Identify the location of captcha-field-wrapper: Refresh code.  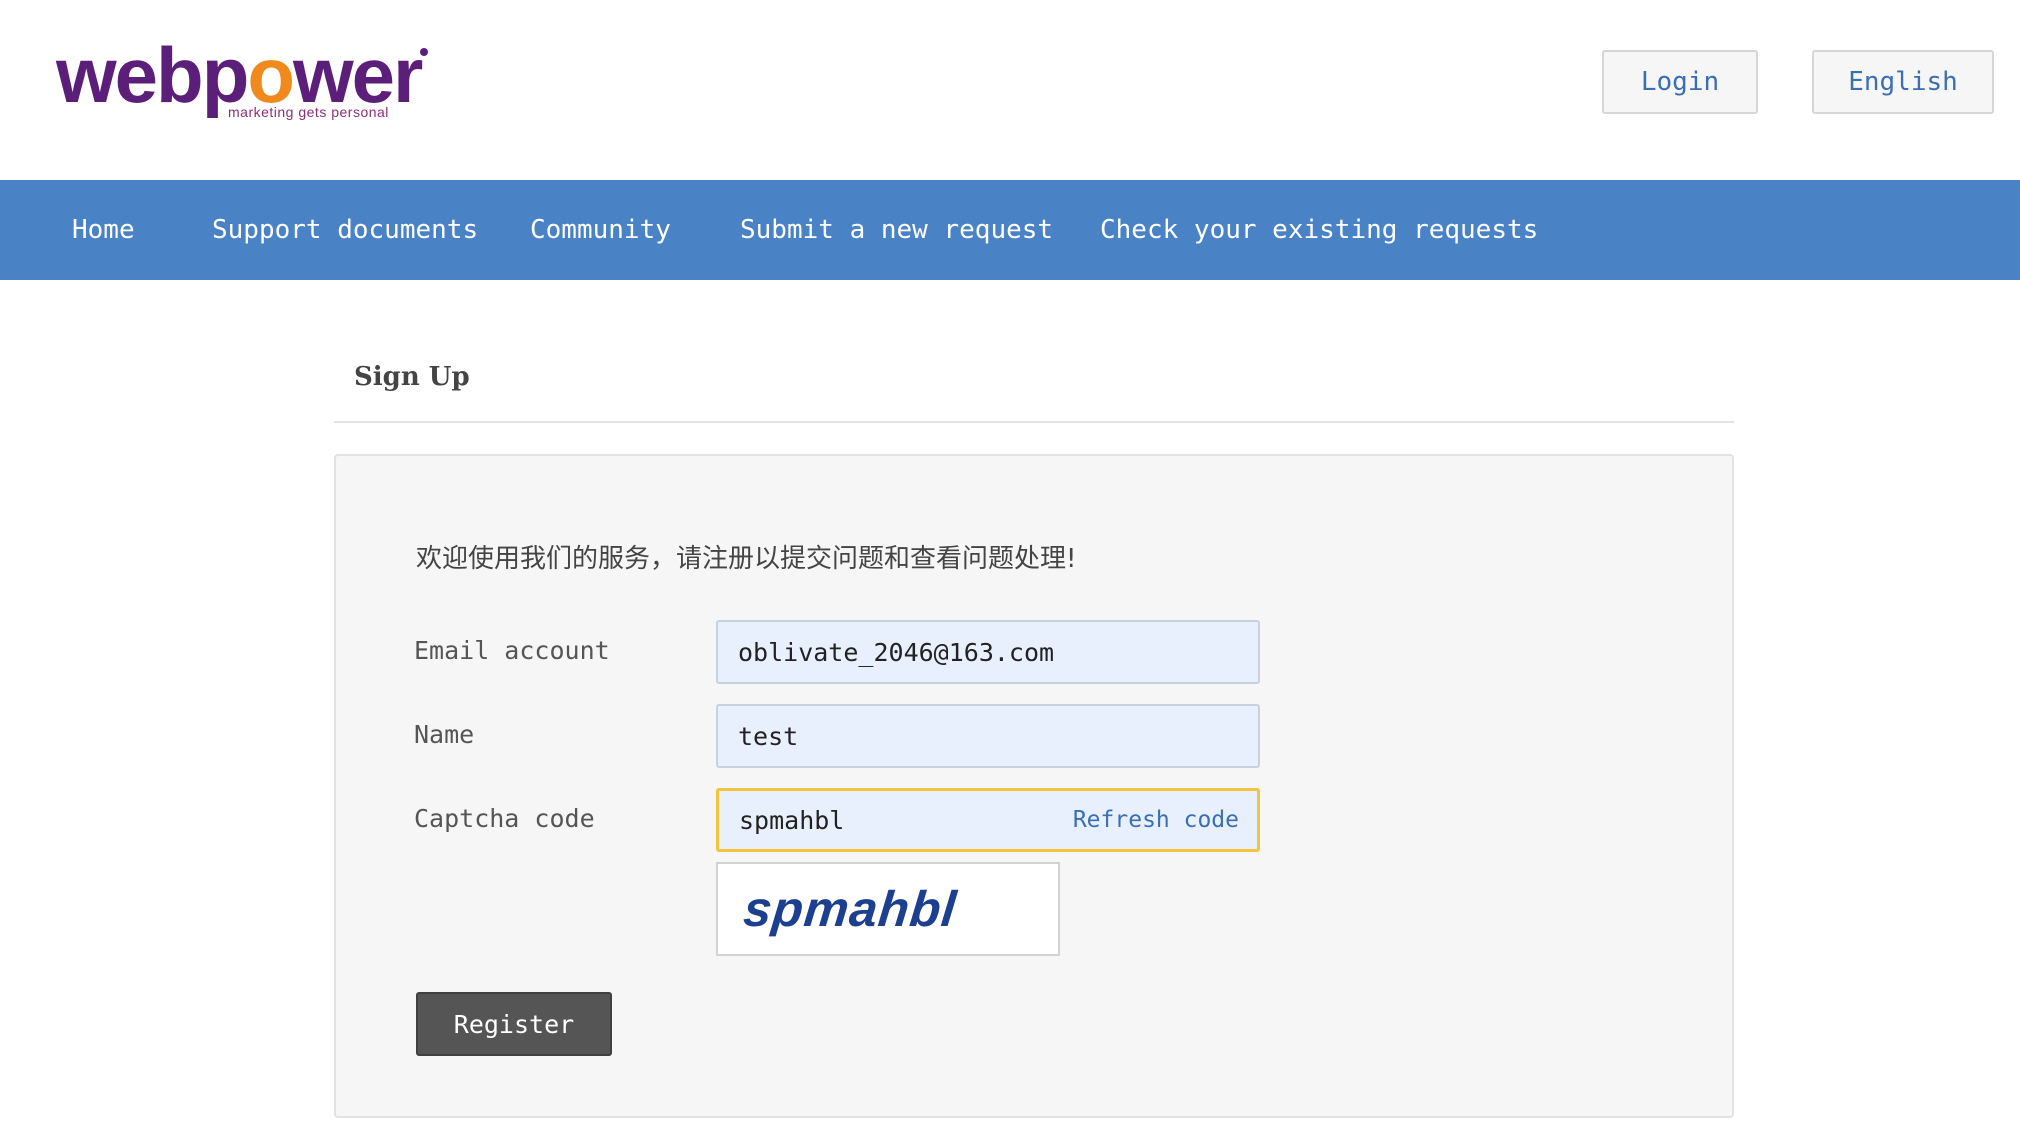
(988, 820).